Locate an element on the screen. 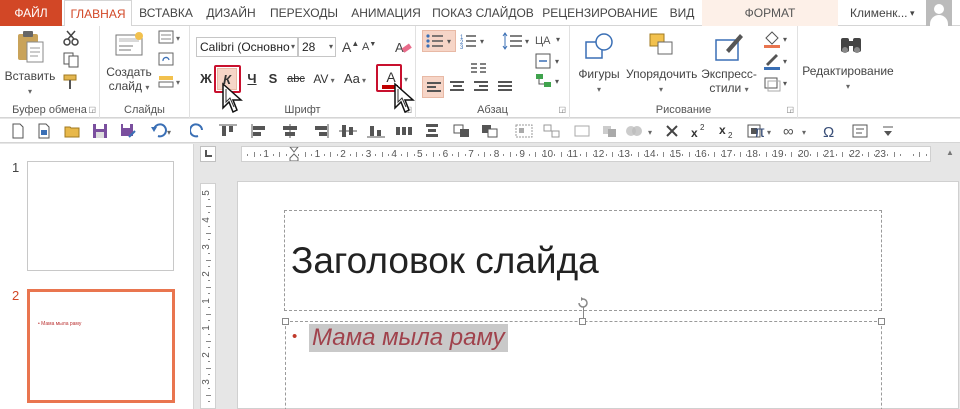 The height and width of the screenshot is (409, 960). quick-styles-button: Экспресс- стили ▾ is located at coordinates (729, 63).